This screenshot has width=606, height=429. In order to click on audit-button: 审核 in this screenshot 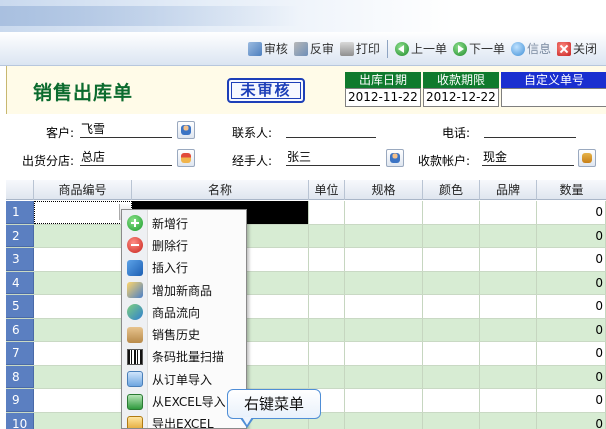, I will do `click(268, 49)`.